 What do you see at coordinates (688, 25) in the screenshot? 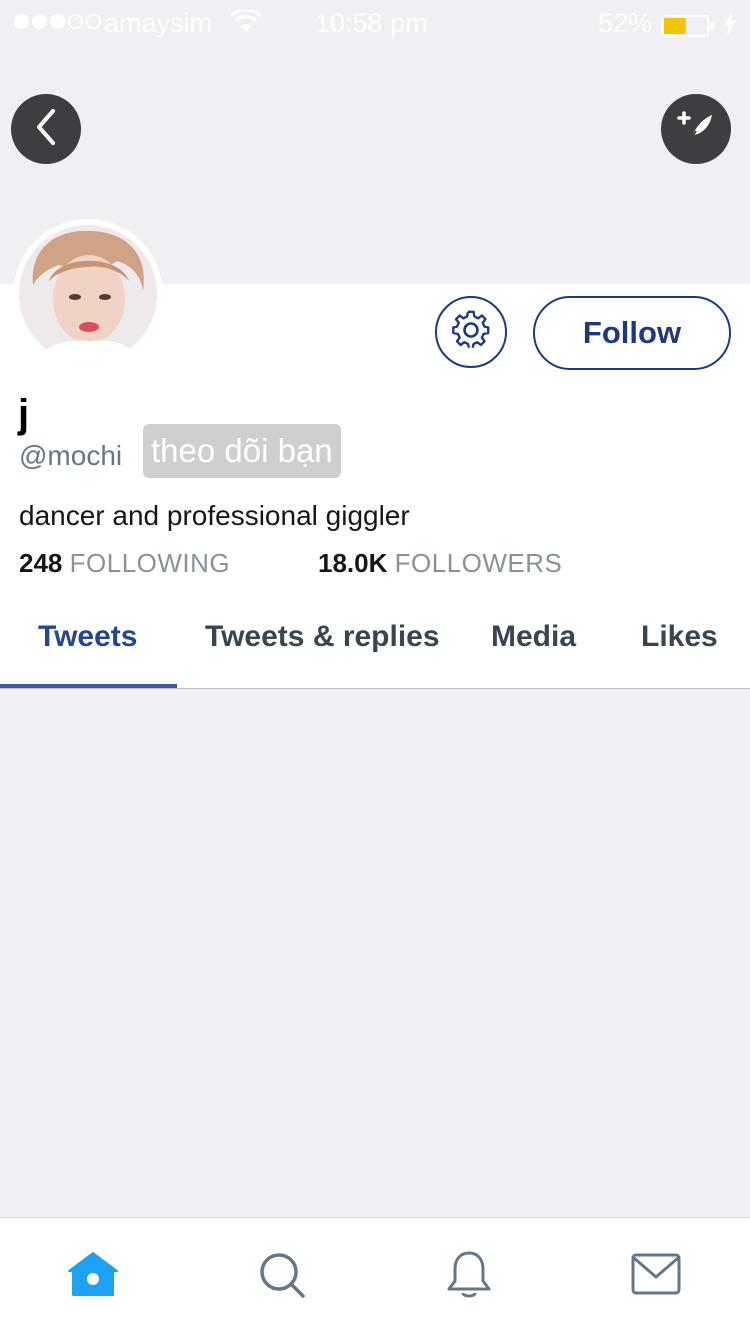
I see `battery-icon` at bounding box center [688, 25].